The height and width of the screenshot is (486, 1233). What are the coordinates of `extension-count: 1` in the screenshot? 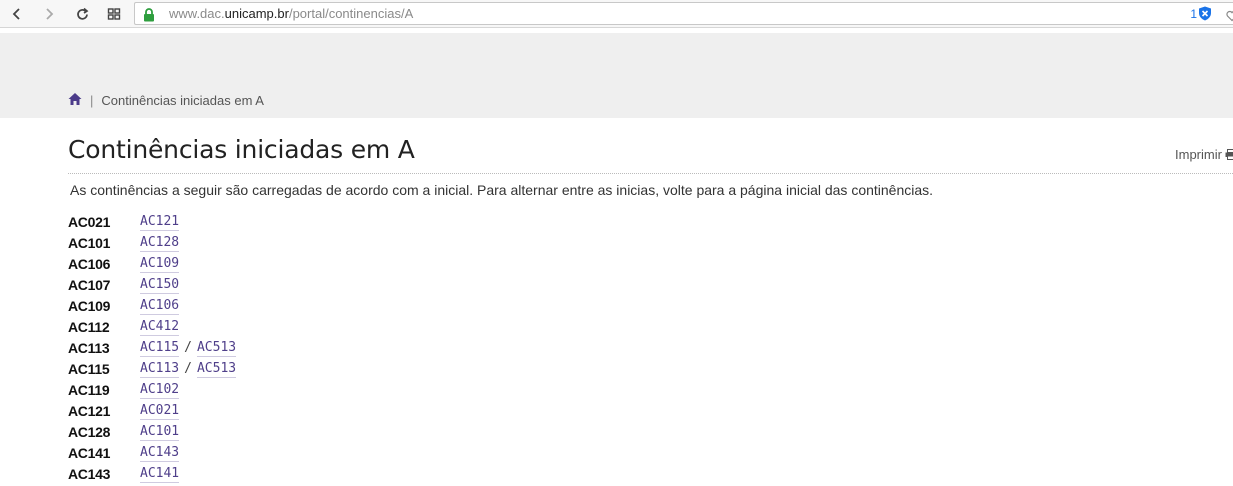 It's located at (1193, 13).